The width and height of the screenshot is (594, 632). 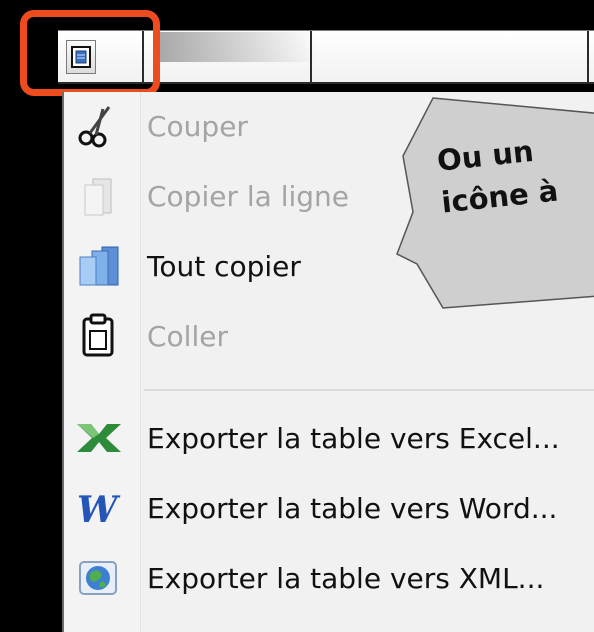 I want to click on scissors-icon, so click(x=98, y=126).